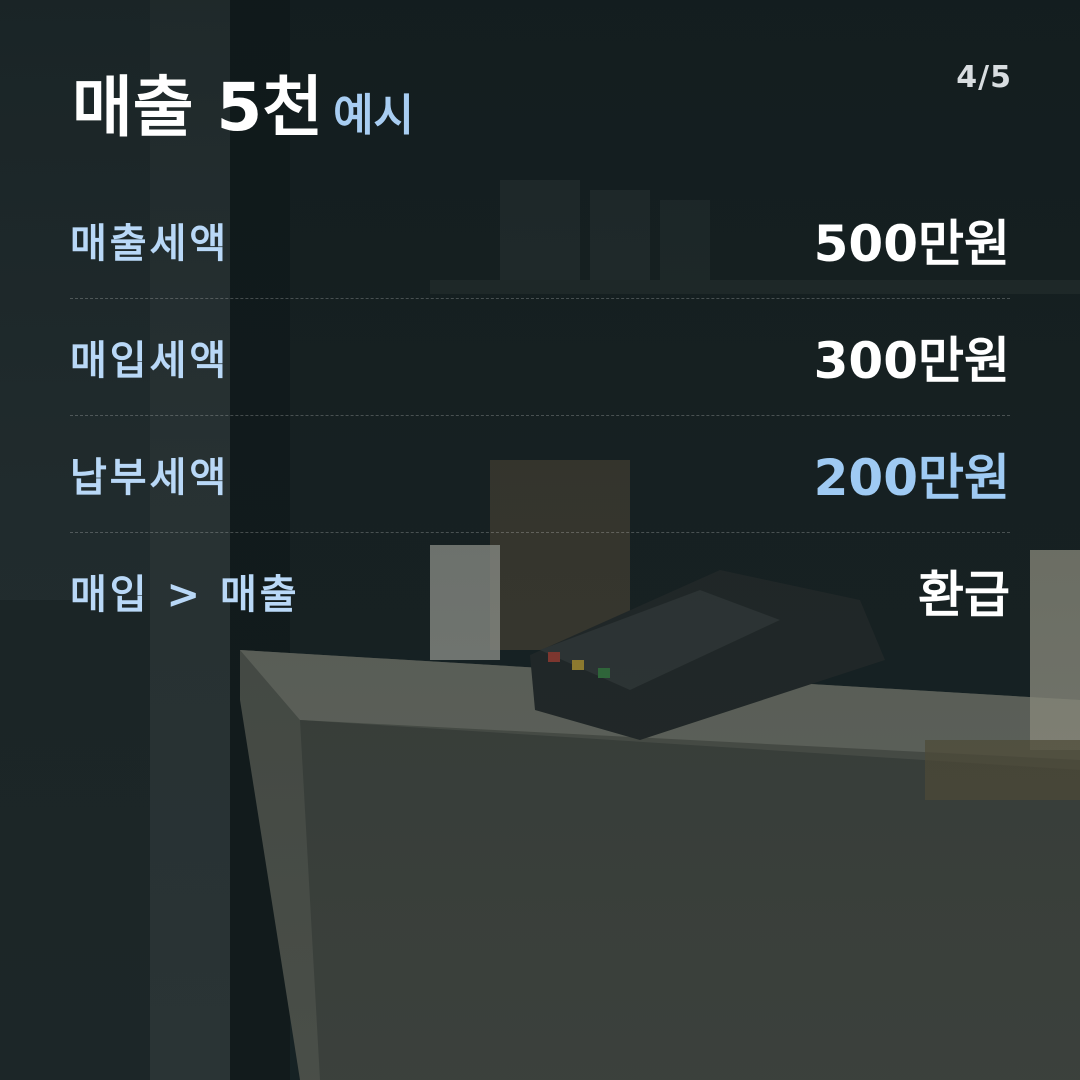 The width and height of the screenshot is (1080, 1080). Describe the element at coordinates (198, 107) in the screenshot. I see `title-main: 매출 5천` at that location.